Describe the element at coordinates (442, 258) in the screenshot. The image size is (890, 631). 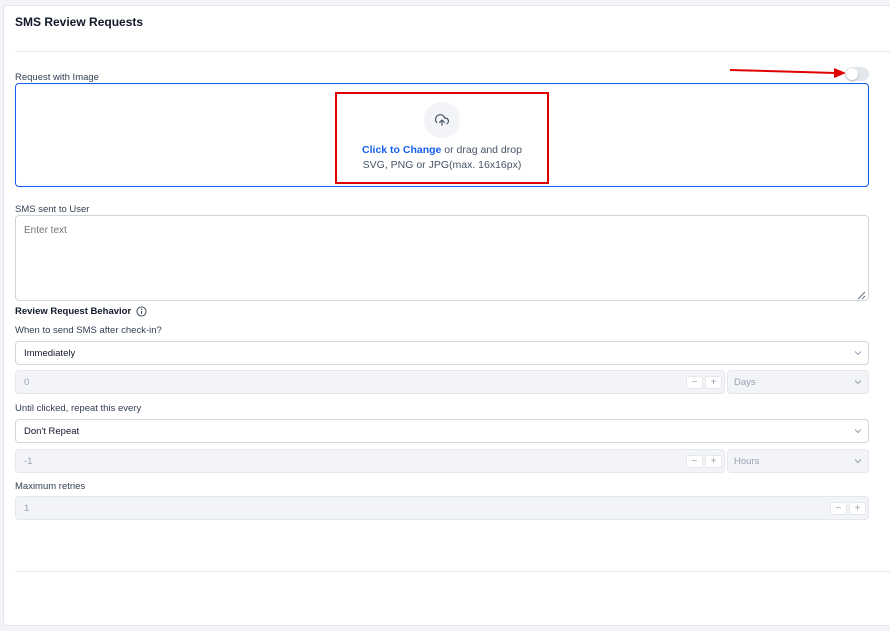
I see `sms-text-input` at that location.